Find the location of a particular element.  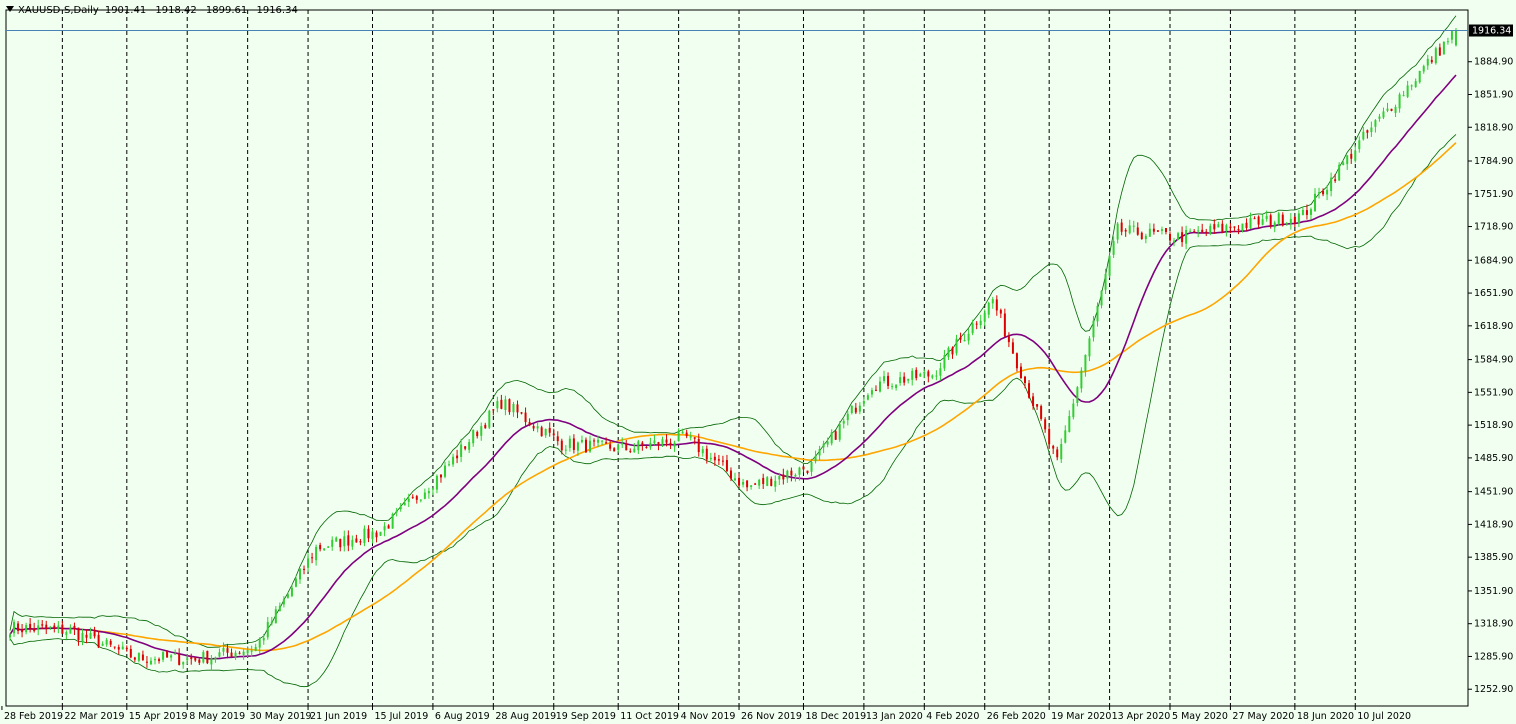

dropdown-triangle-icon is located at coordinates (10, 9).